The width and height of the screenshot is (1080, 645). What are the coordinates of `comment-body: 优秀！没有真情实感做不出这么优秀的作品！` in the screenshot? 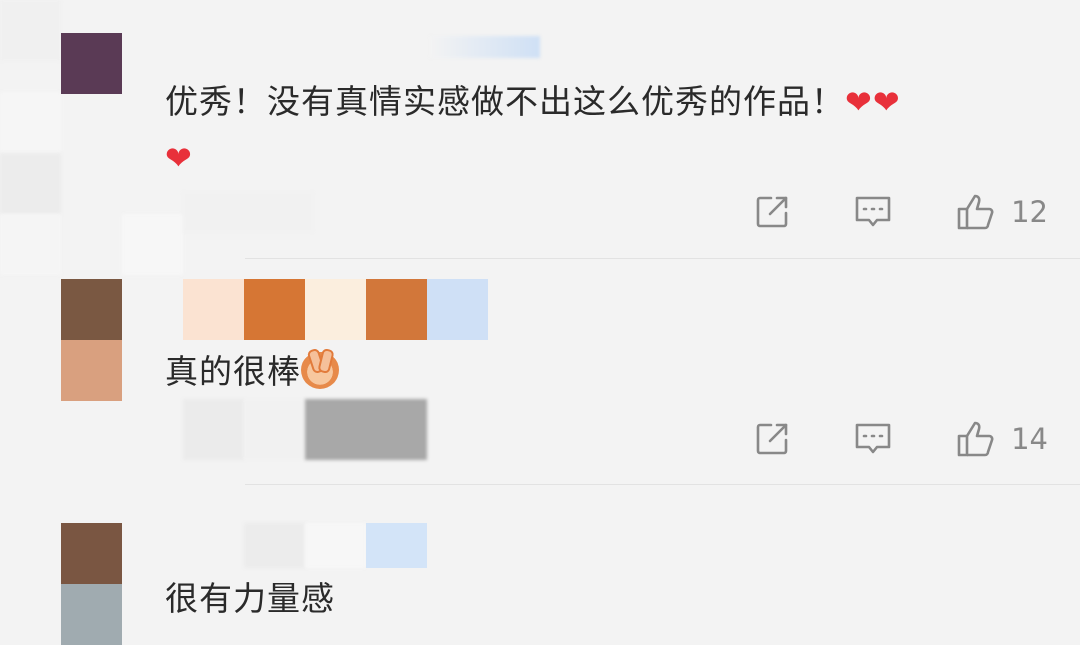 It's located at (505, 101).